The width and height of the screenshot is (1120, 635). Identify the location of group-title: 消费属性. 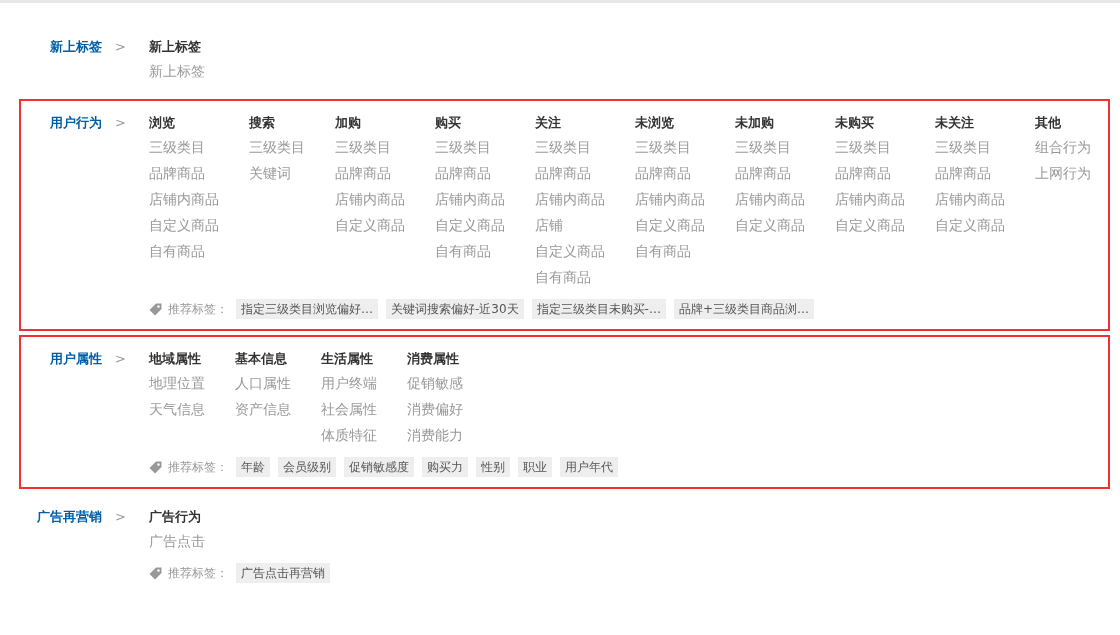
(433, 359).